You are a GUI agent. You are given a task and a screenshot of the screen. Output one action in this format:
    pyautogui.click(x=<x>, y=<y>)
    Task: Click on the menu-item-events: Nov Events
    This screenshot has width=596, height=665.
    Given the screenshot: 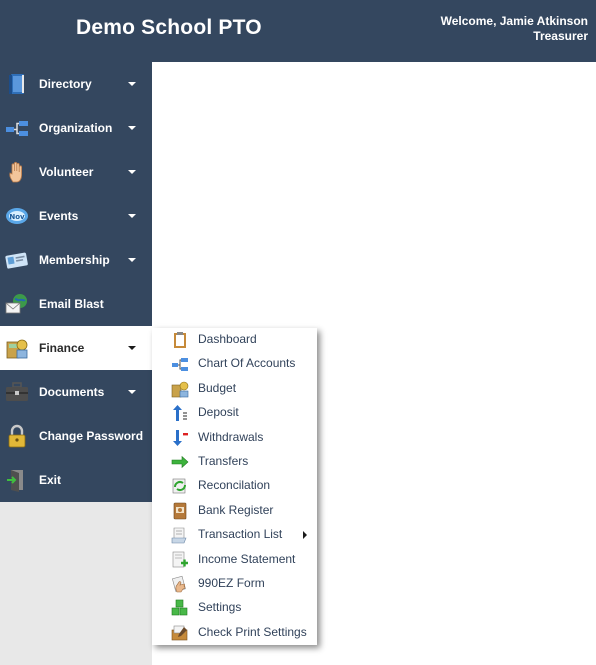 What is the action you would take?
    pyautogui.click(x=76, y=216)
    